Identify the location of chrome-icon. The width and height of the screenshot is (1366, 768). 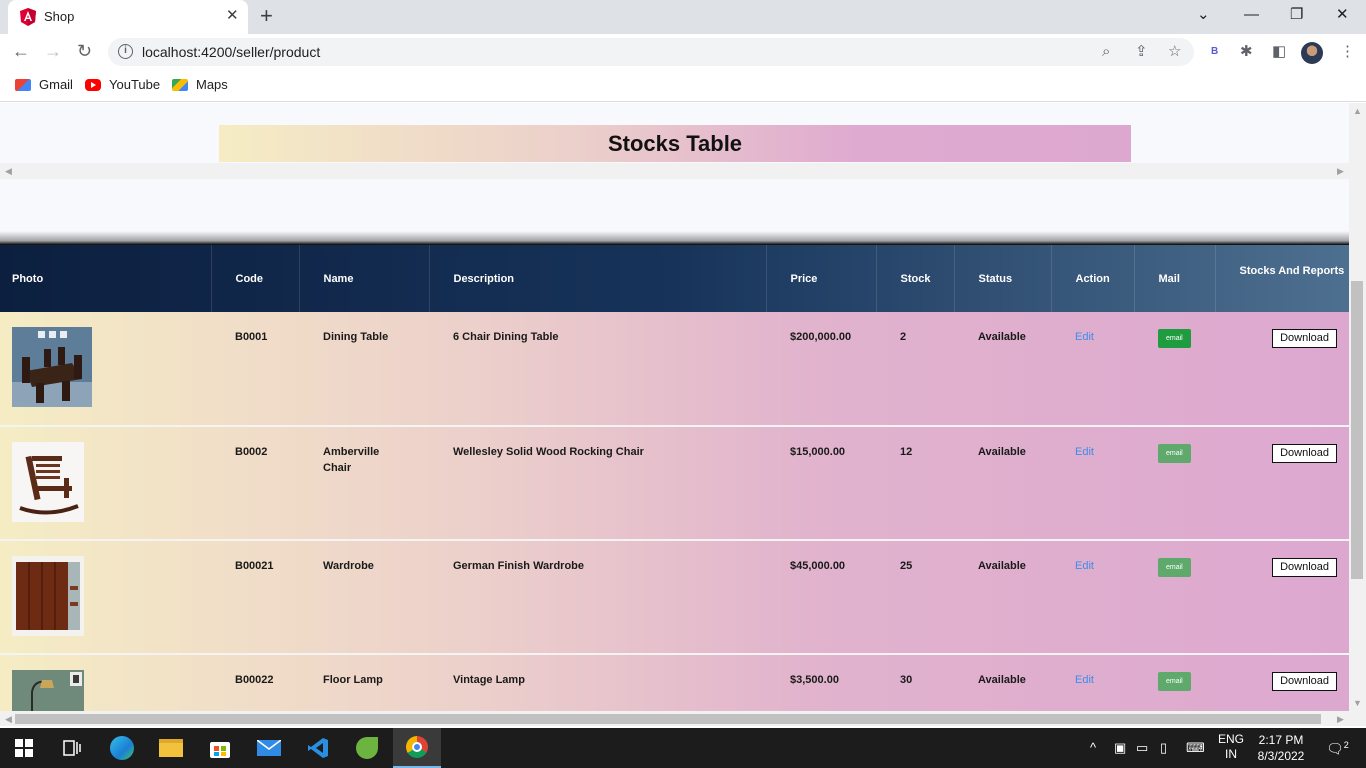
(417, 747).